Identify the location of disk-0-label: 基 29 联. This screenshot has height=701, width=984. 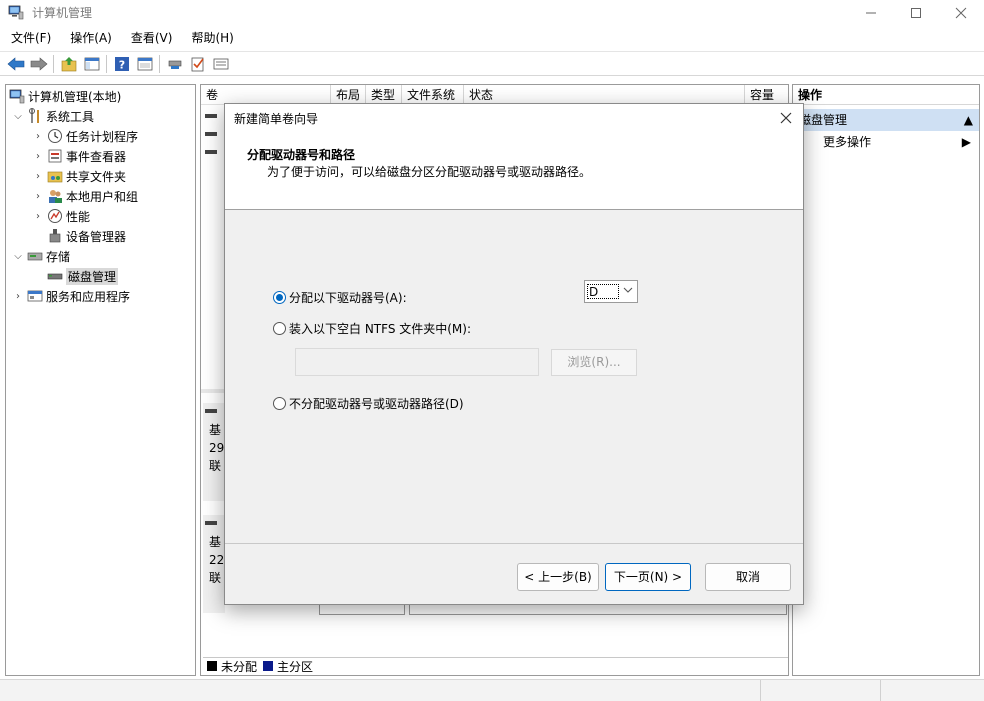
(214, 452).